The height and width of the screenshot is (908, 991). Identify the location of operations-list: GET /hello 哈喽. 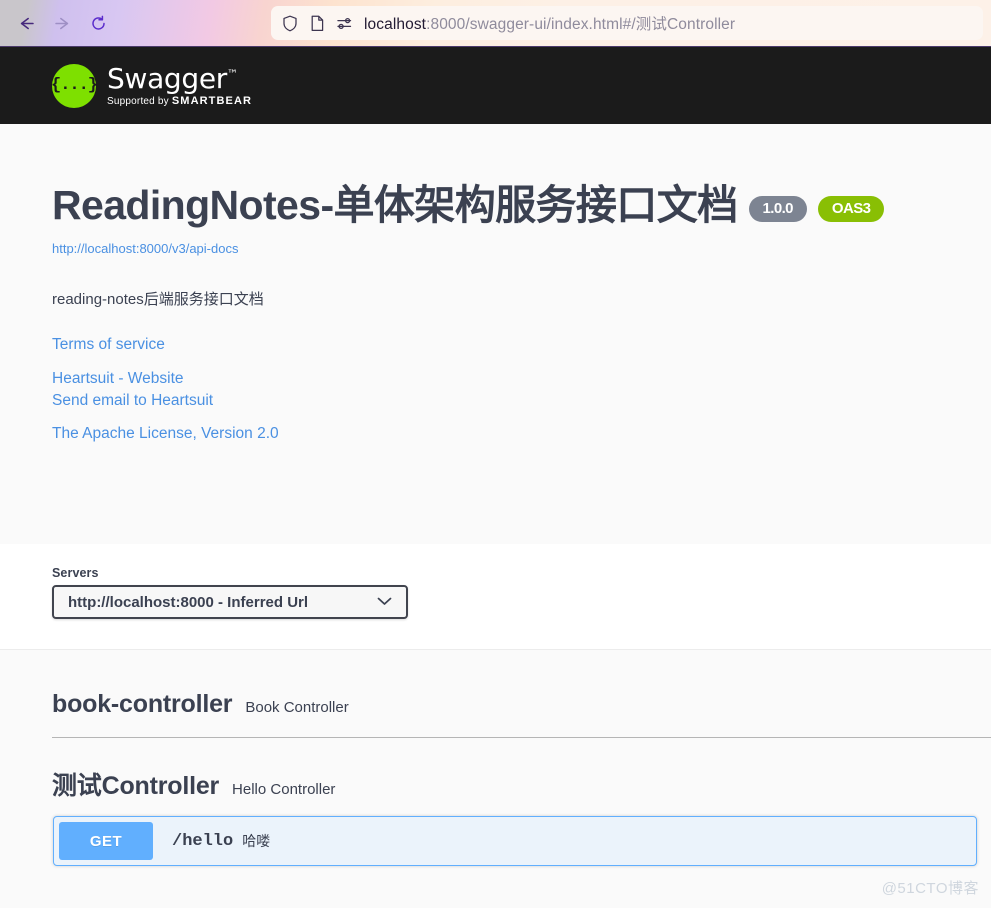
(495, 841).